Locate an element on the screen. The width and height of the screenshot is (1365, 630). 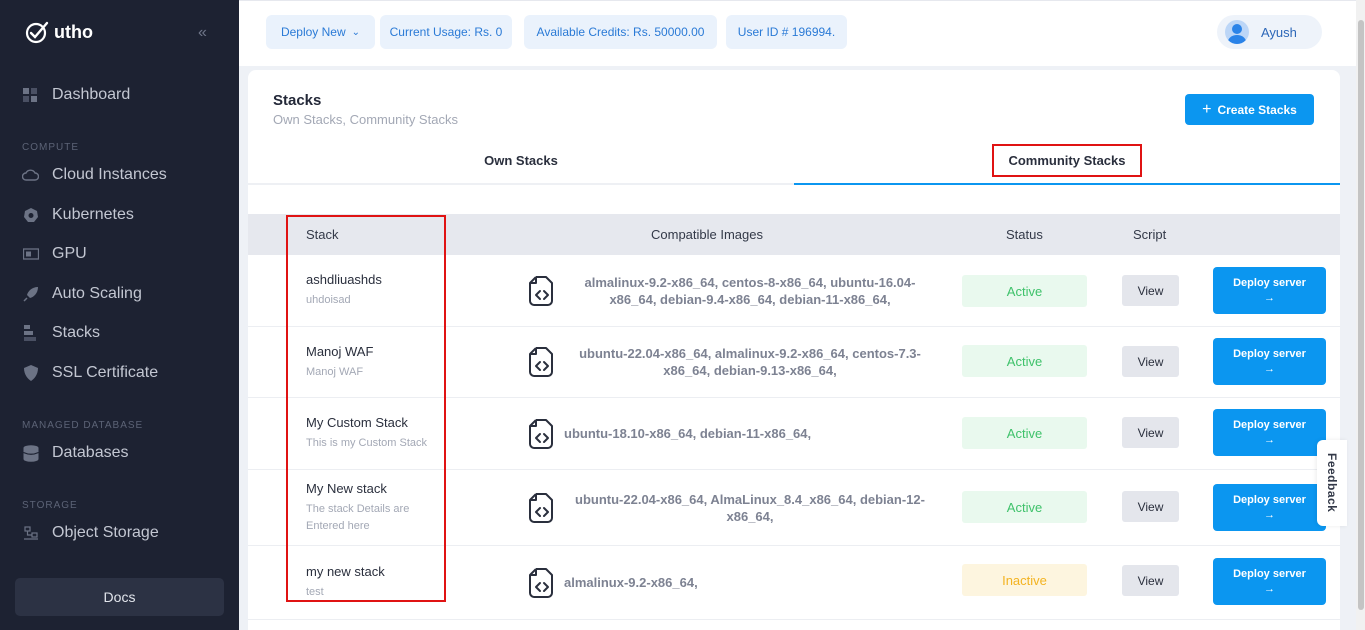
column-status: Status is located at coordinates (1024, 234).